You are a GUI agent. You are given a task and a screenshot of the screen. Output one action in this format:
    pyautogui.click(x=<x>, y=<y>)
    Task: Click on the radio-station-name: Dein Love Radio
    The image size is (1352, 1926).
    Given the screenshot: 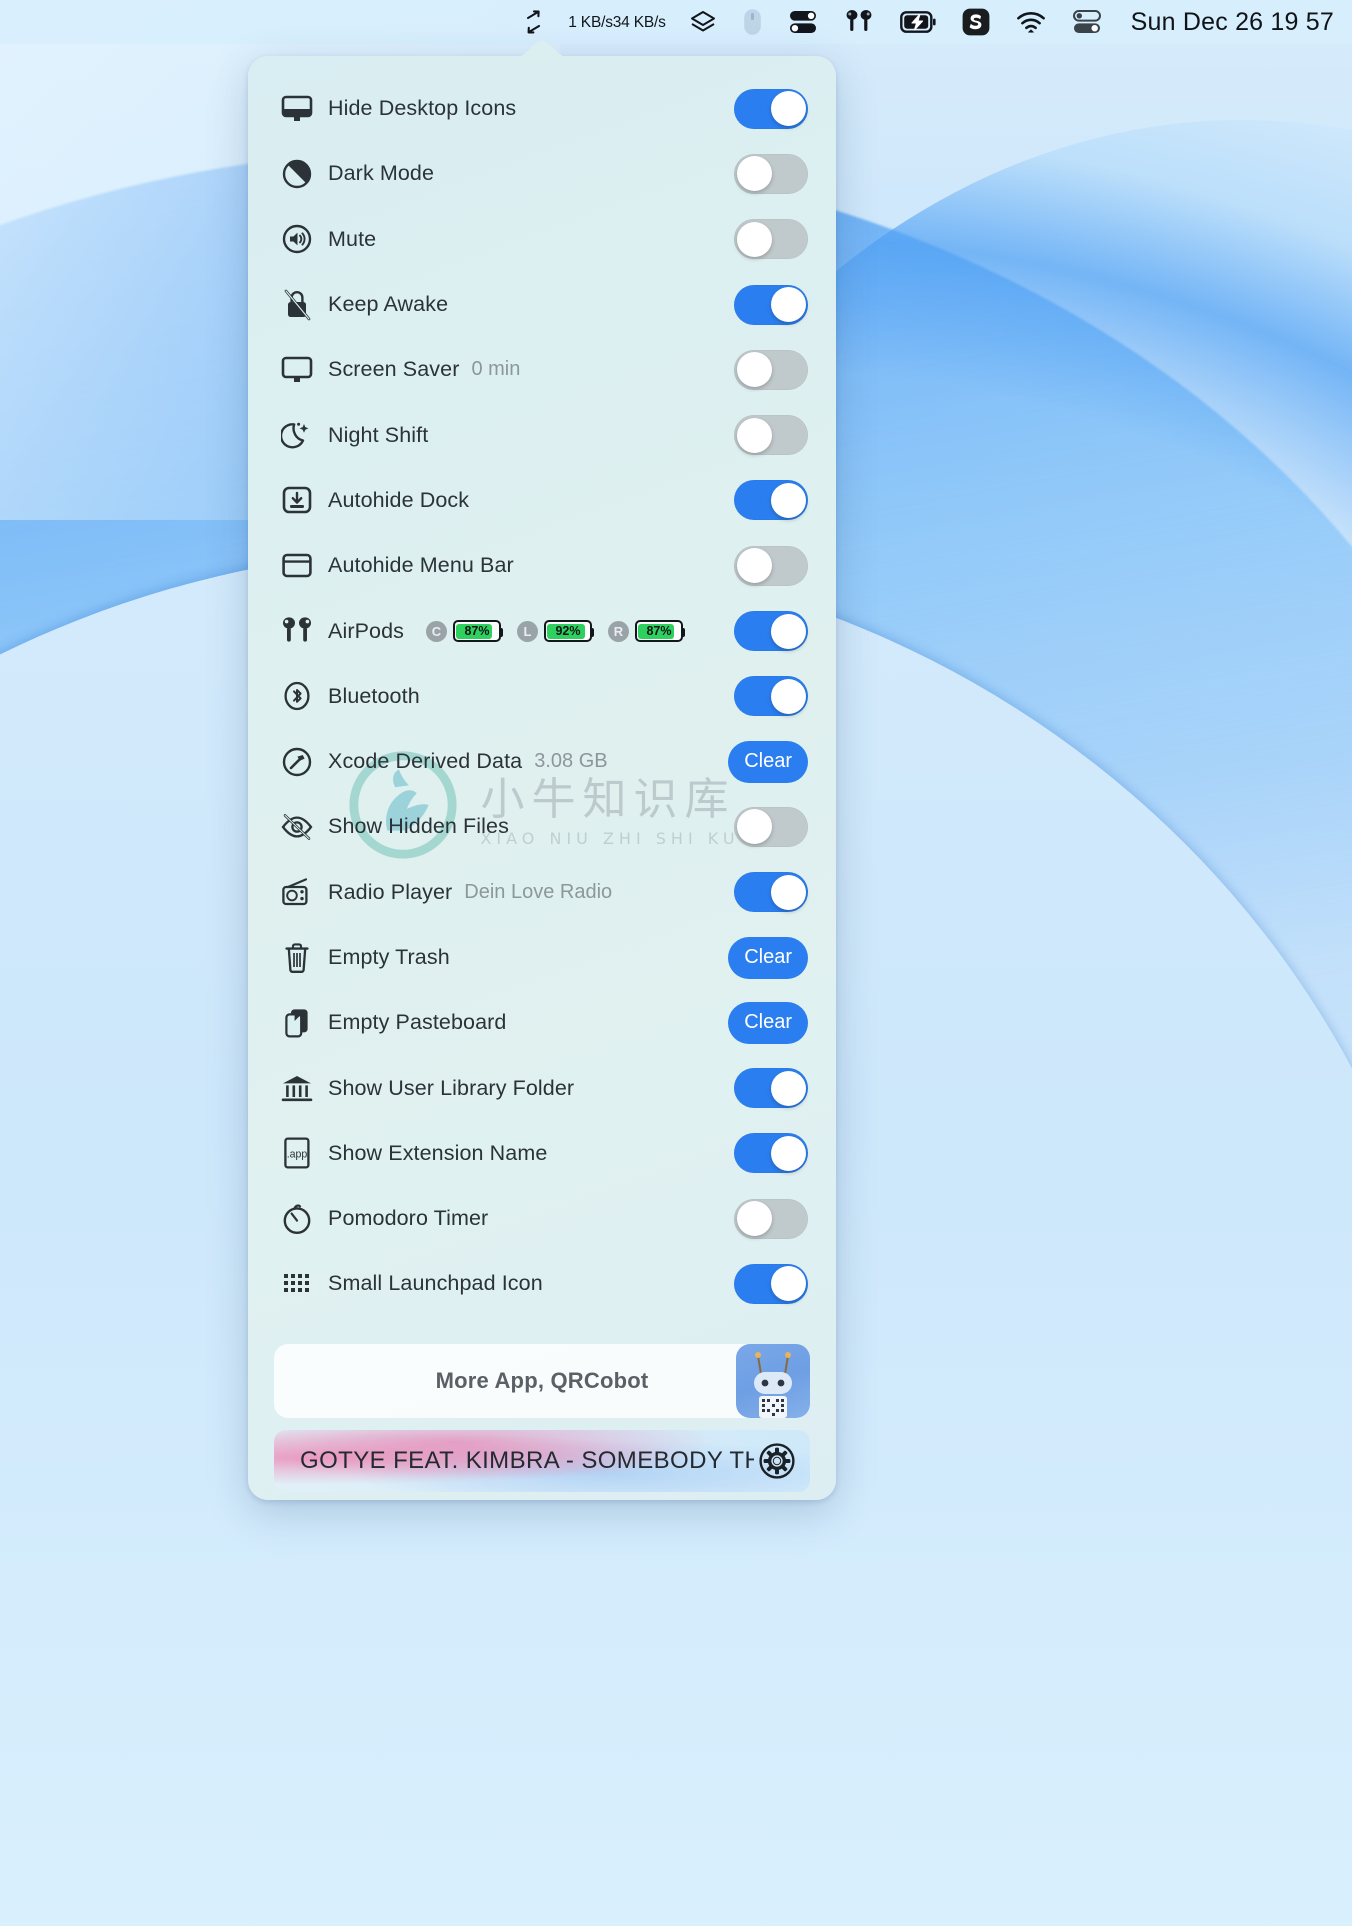 What is the action you would take?
    pyautogui.click(x=538, y=891)
    